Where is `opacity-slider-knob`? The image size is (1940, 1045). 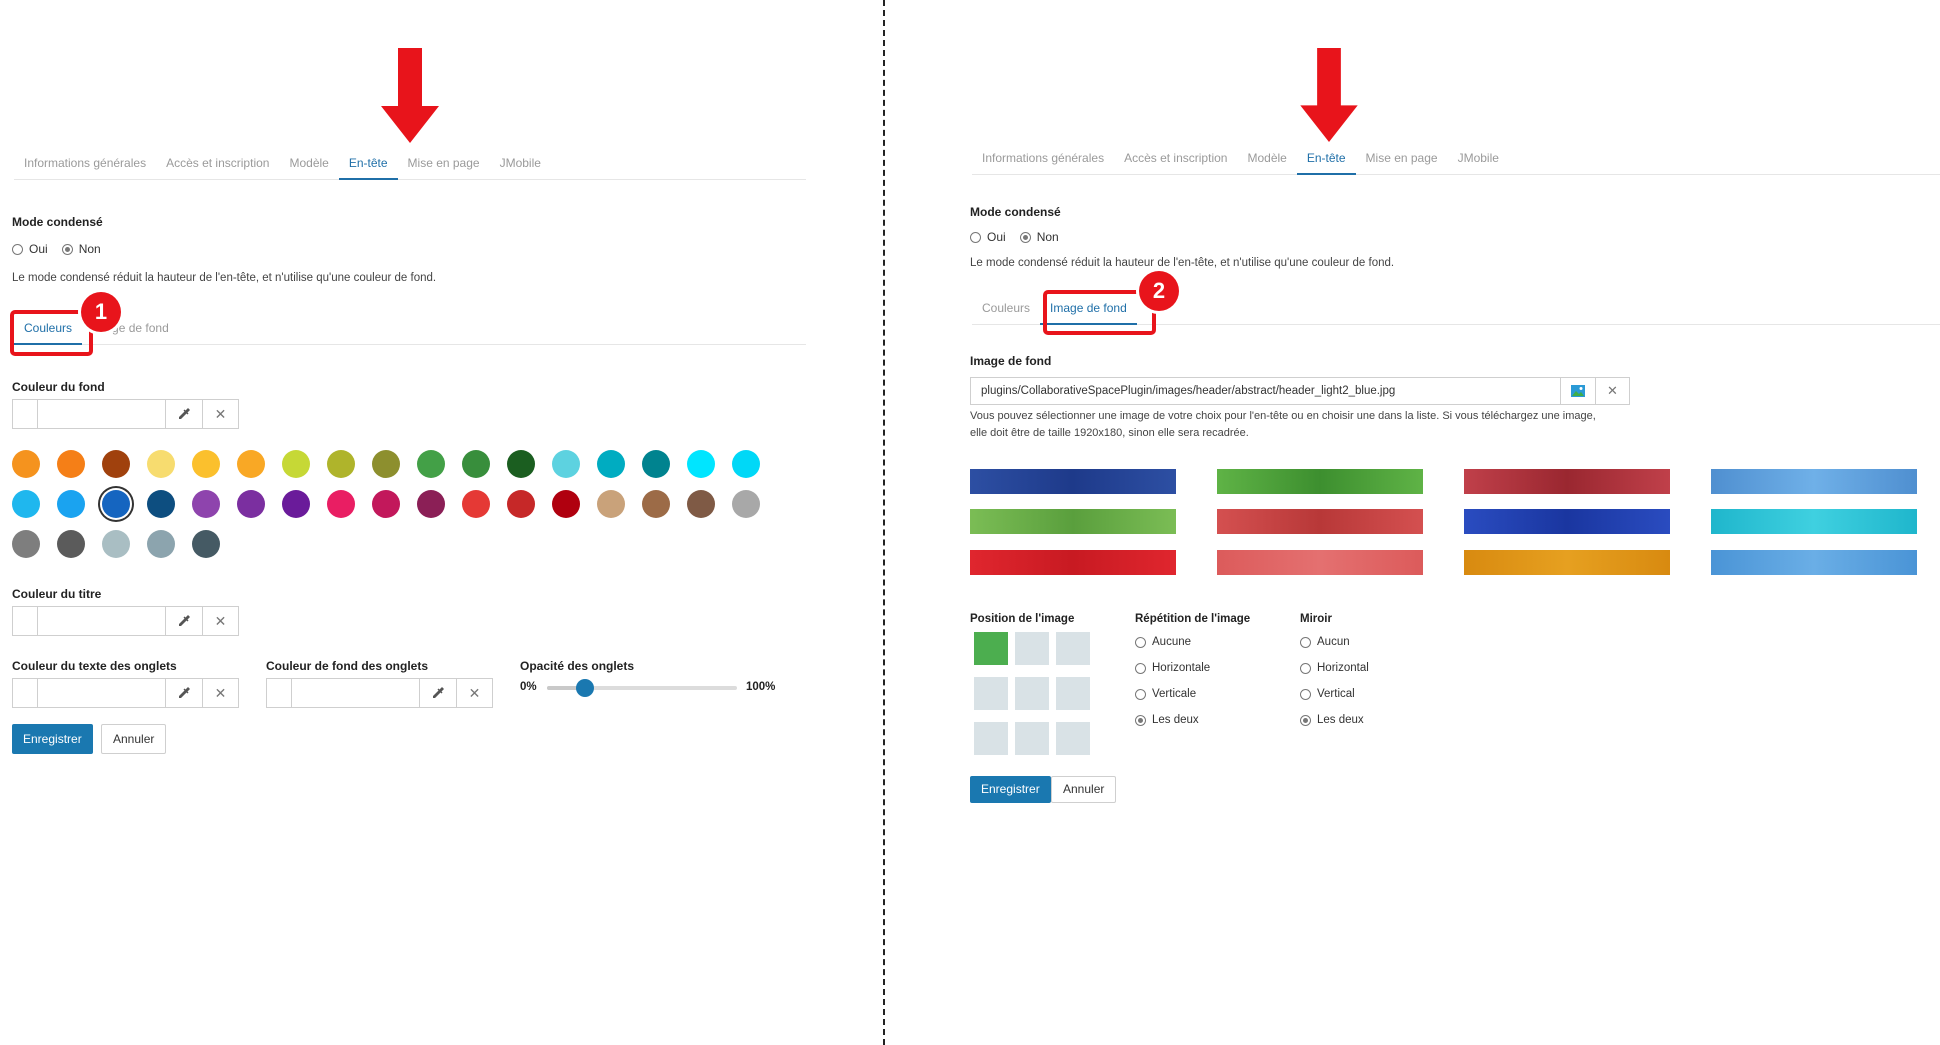
opacity-slider-knob is located at coordinates (585, 688).